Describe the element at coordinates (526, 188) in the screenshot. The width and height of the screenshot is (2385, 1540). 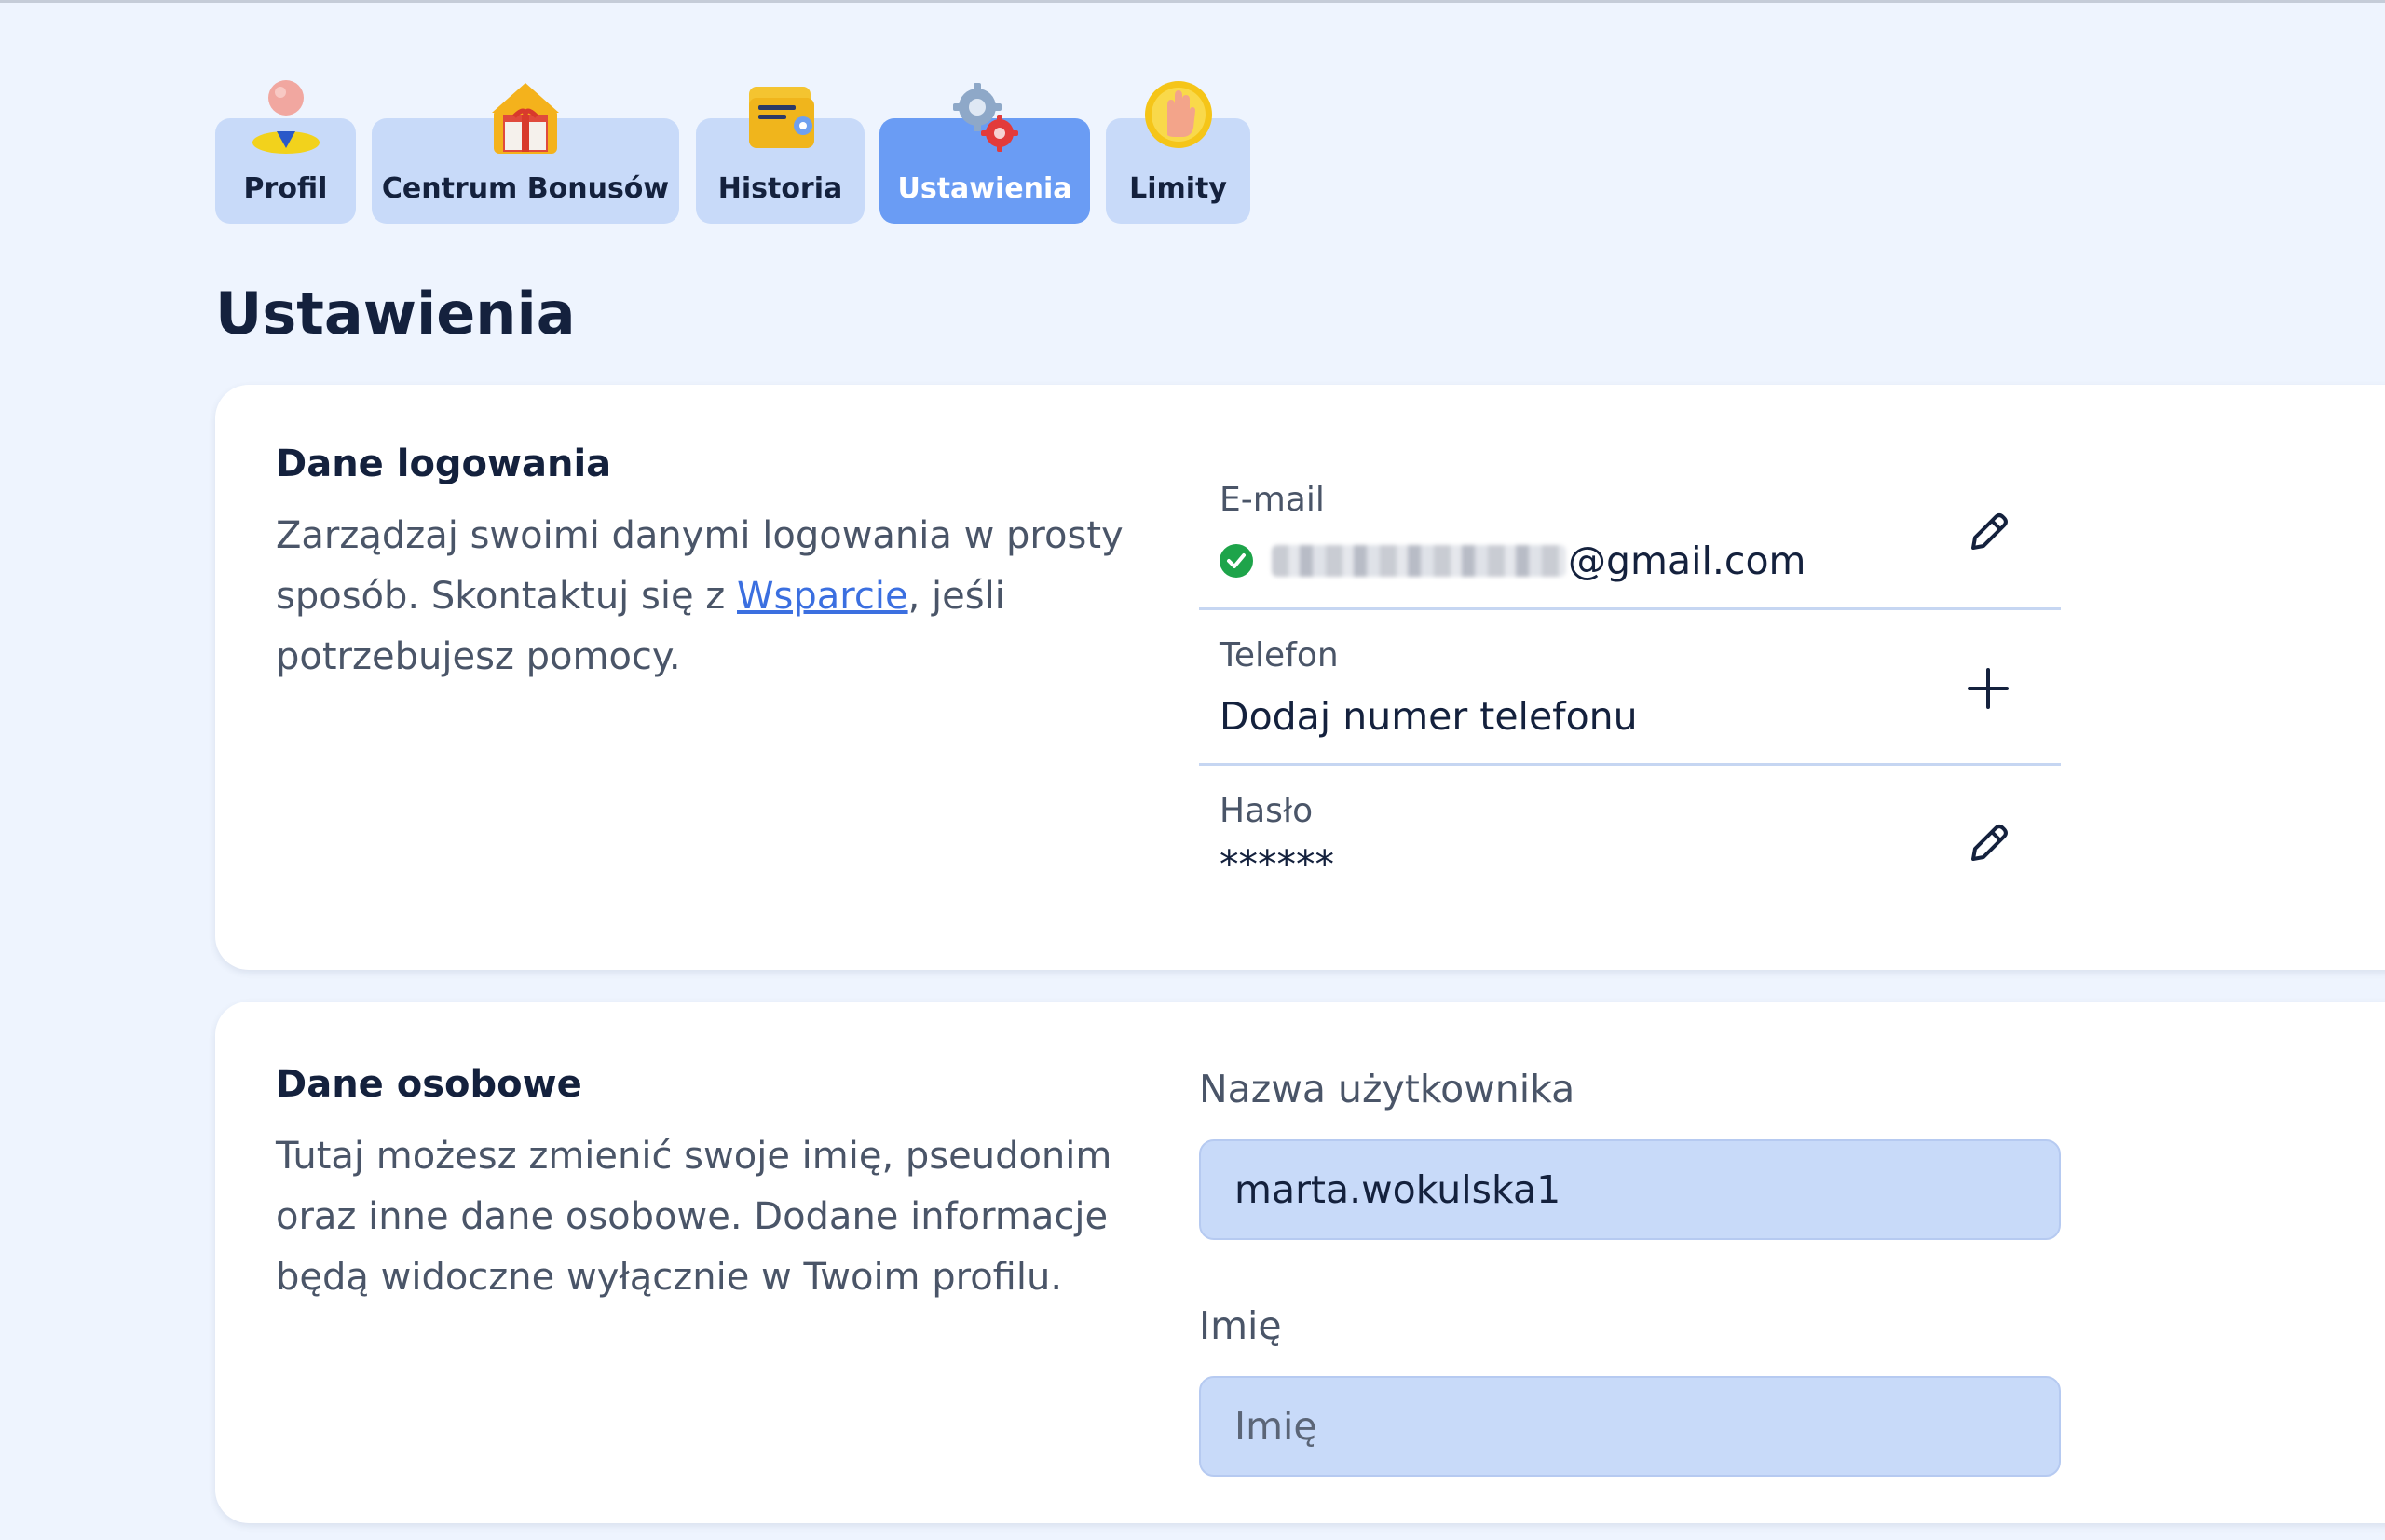
I see `tab-label: Centrum Bonusów` at that location.